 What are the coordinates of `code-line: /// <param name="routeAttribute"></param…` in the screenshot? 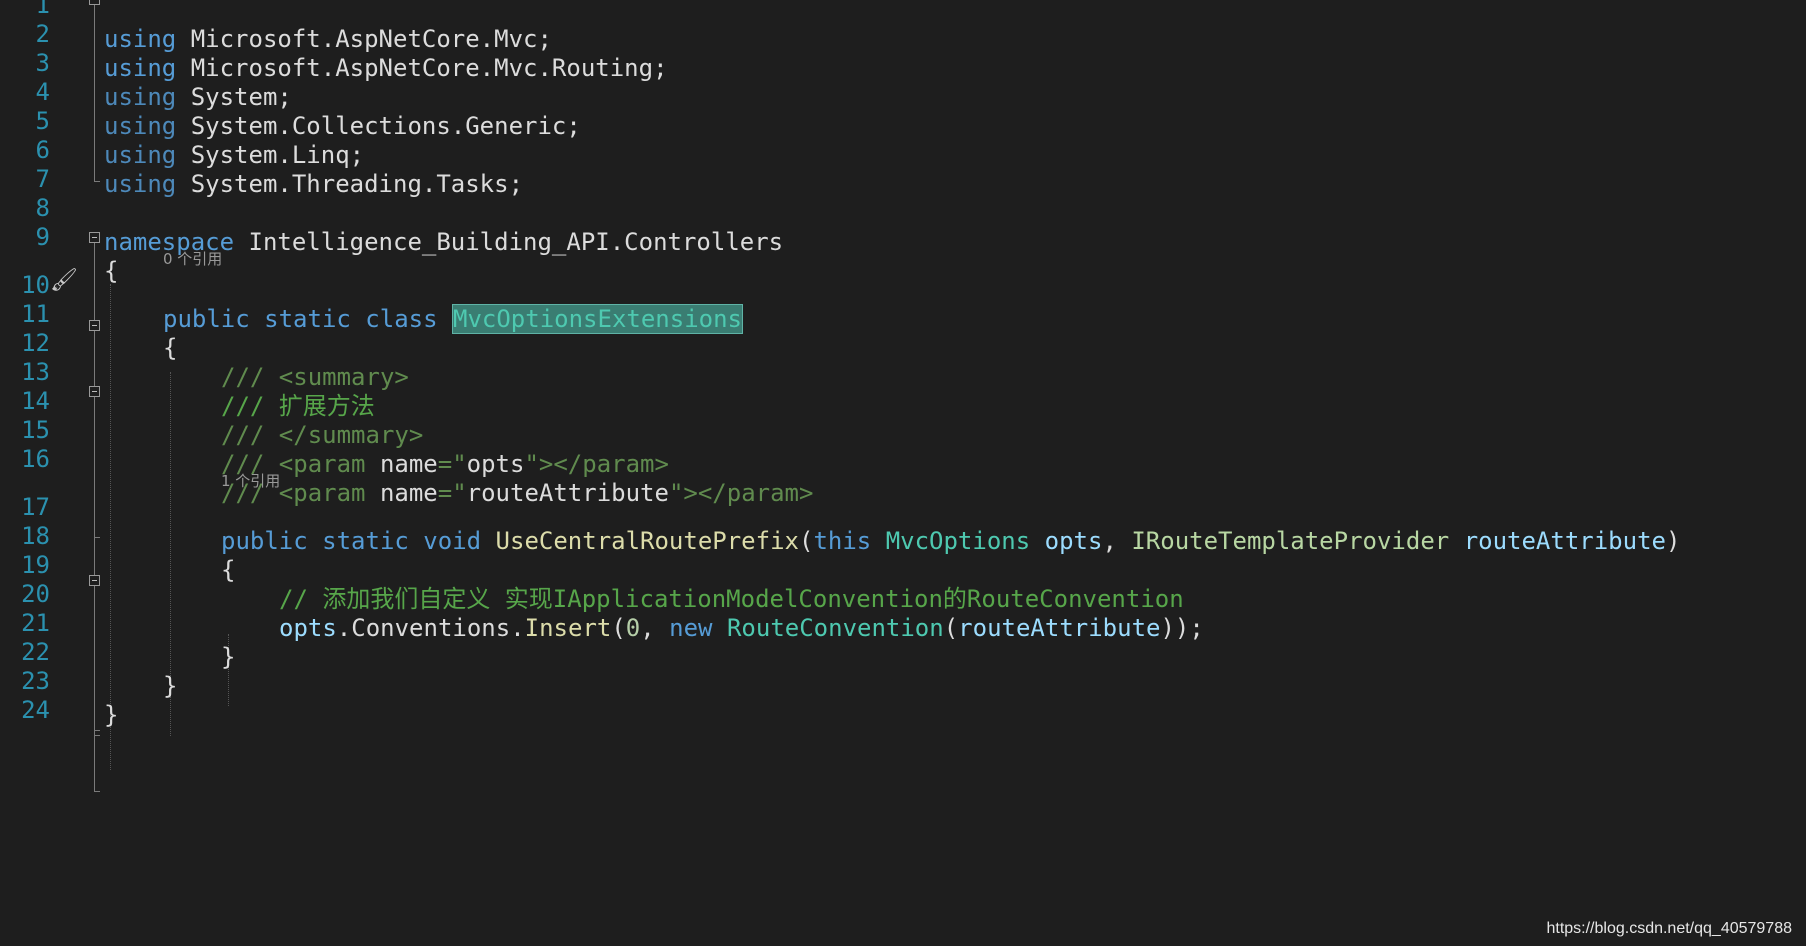 It's located at (406, 474).